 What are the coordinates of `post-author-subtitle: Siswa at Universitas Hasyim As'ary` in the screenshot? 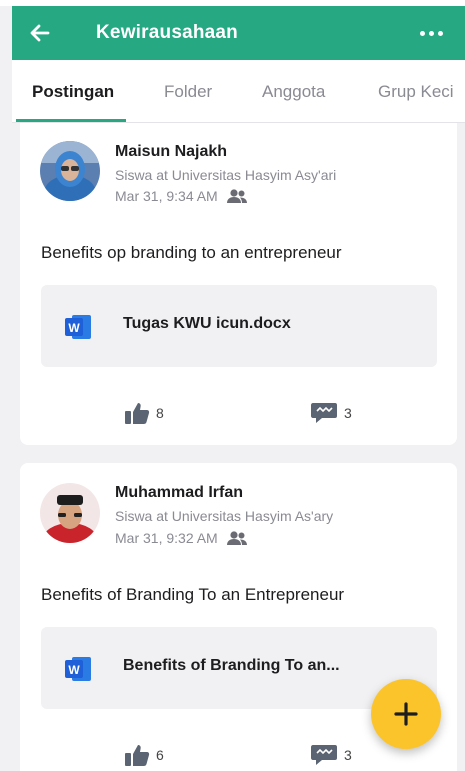 It's located at (224, 516).